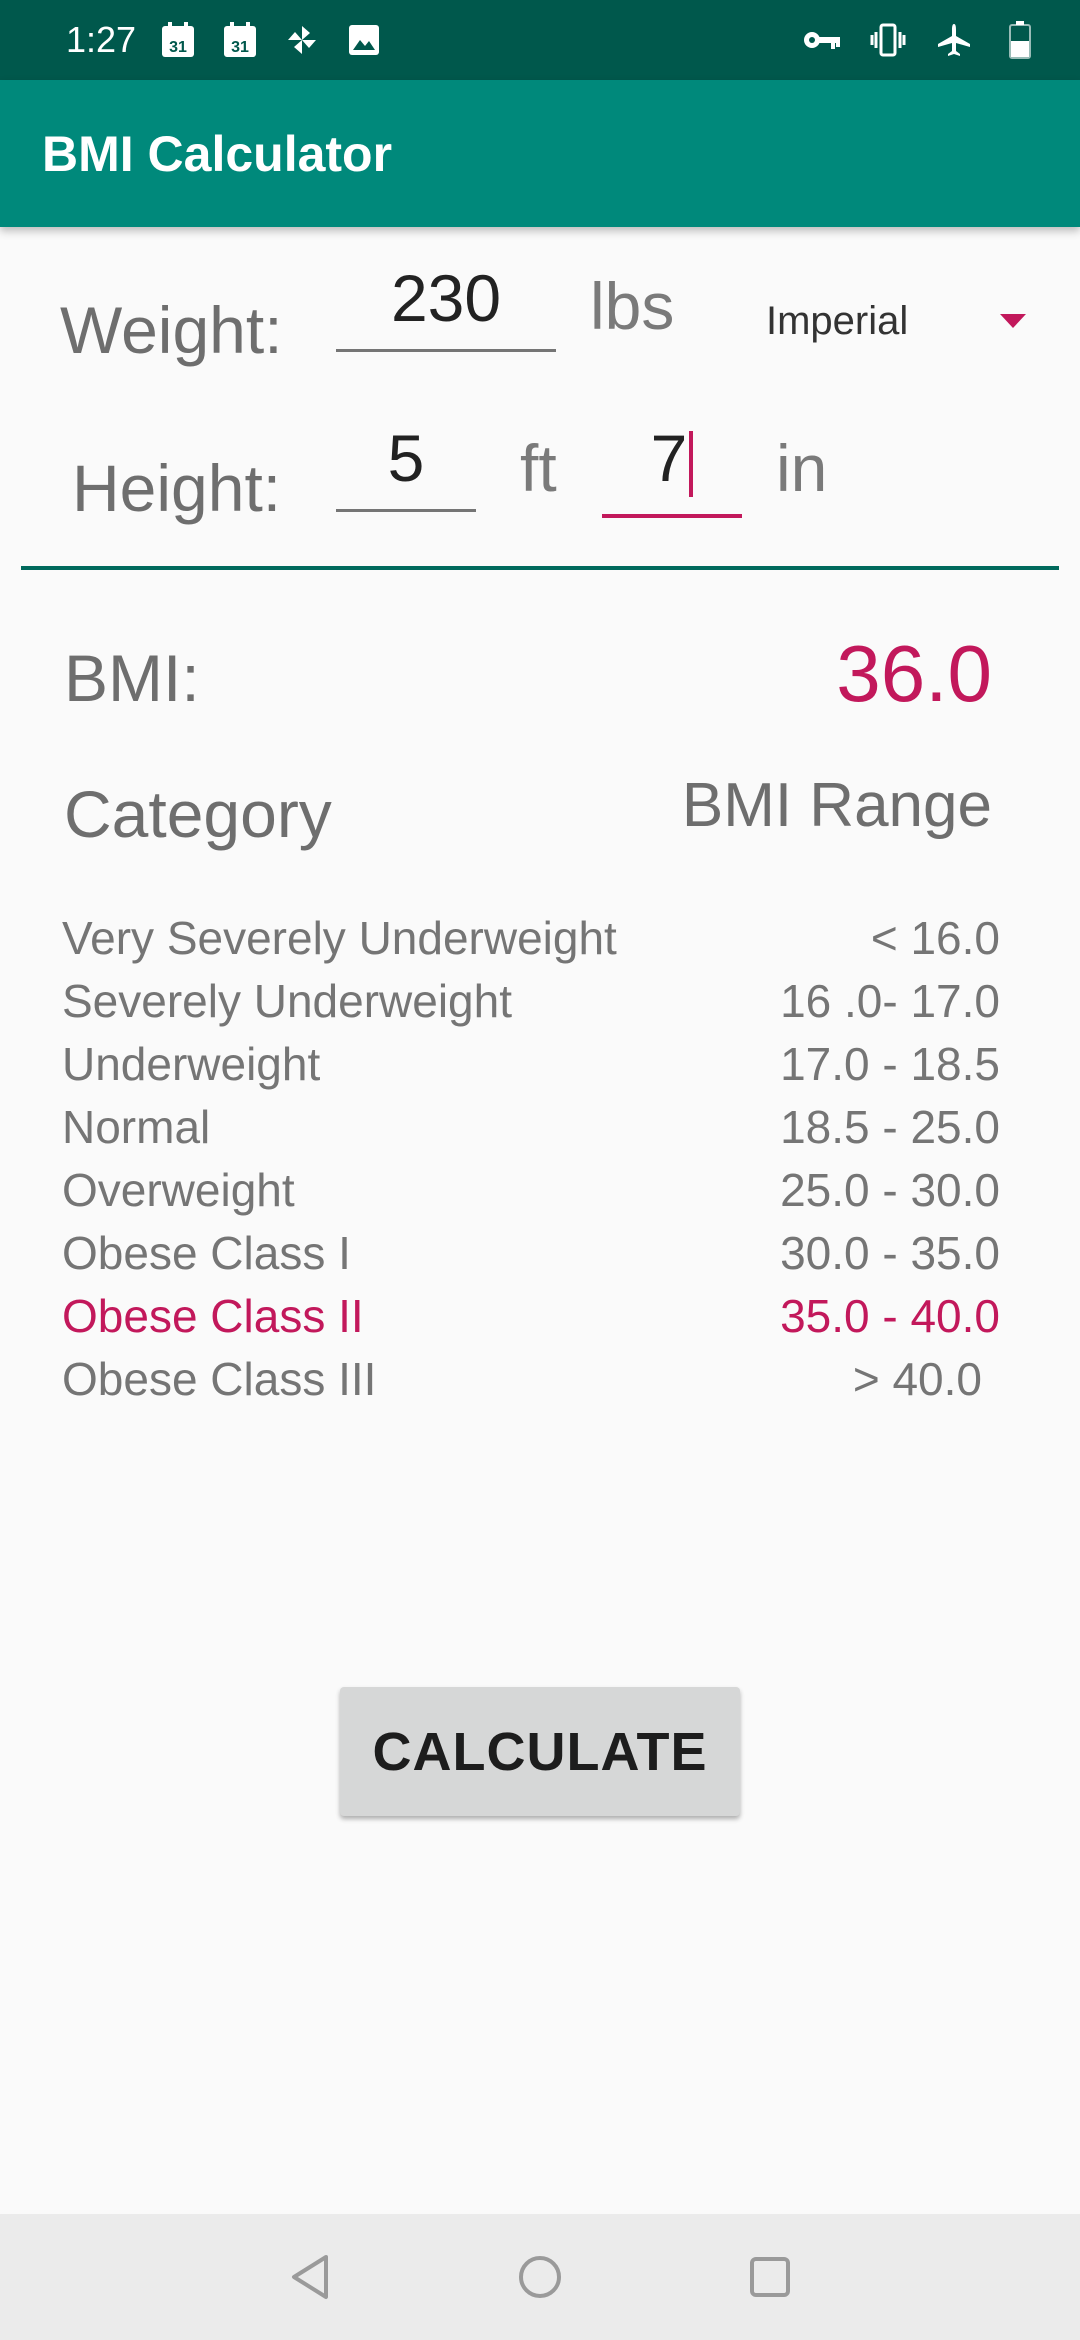 This screenshot has width=1080, height=2340. I want to click on text-cursor, so click(691, 463).